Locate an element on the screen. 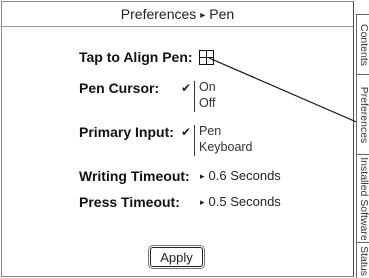  press-timeout-popup: ▸ 0.5 Seconds is located at coordinates (240, 201).